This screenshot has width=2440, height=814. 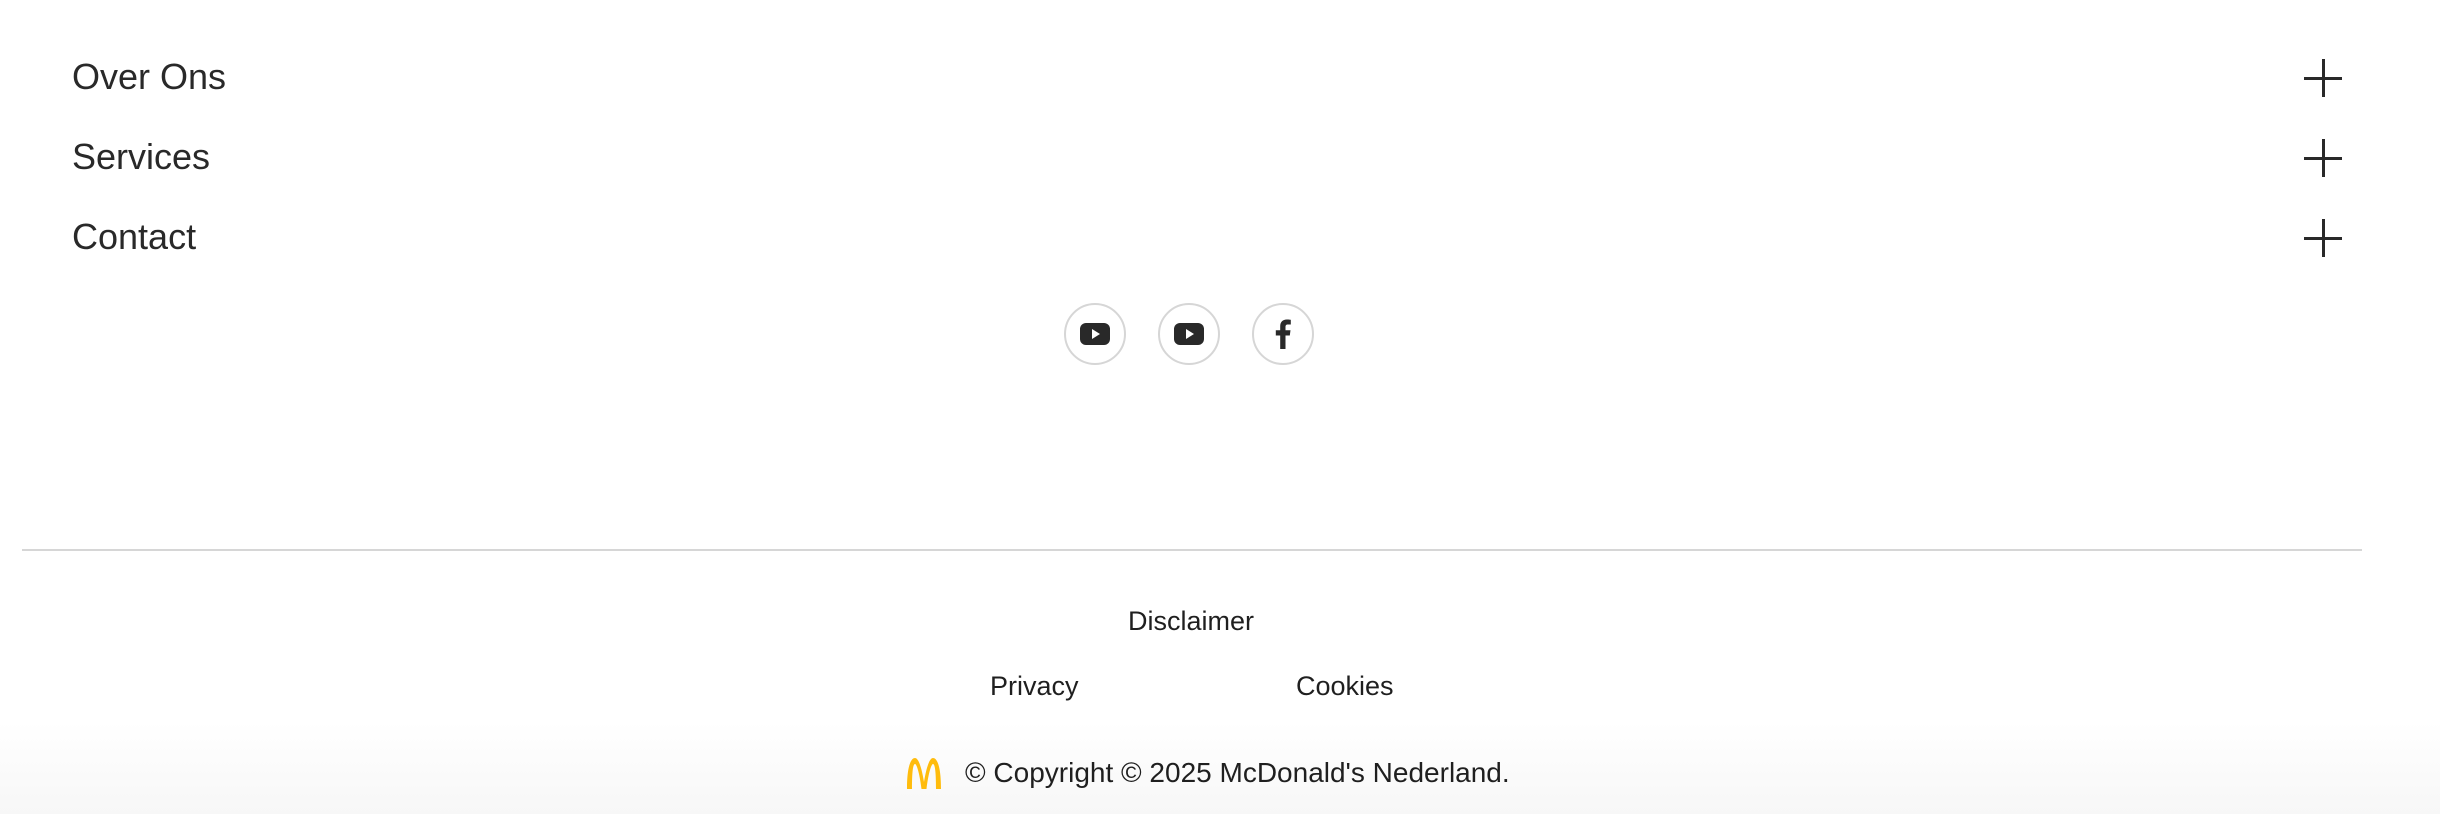 I want to click on copyright-text: © Copyright © 2025 McDonald's Nederland., so click(x=1237, y=772).